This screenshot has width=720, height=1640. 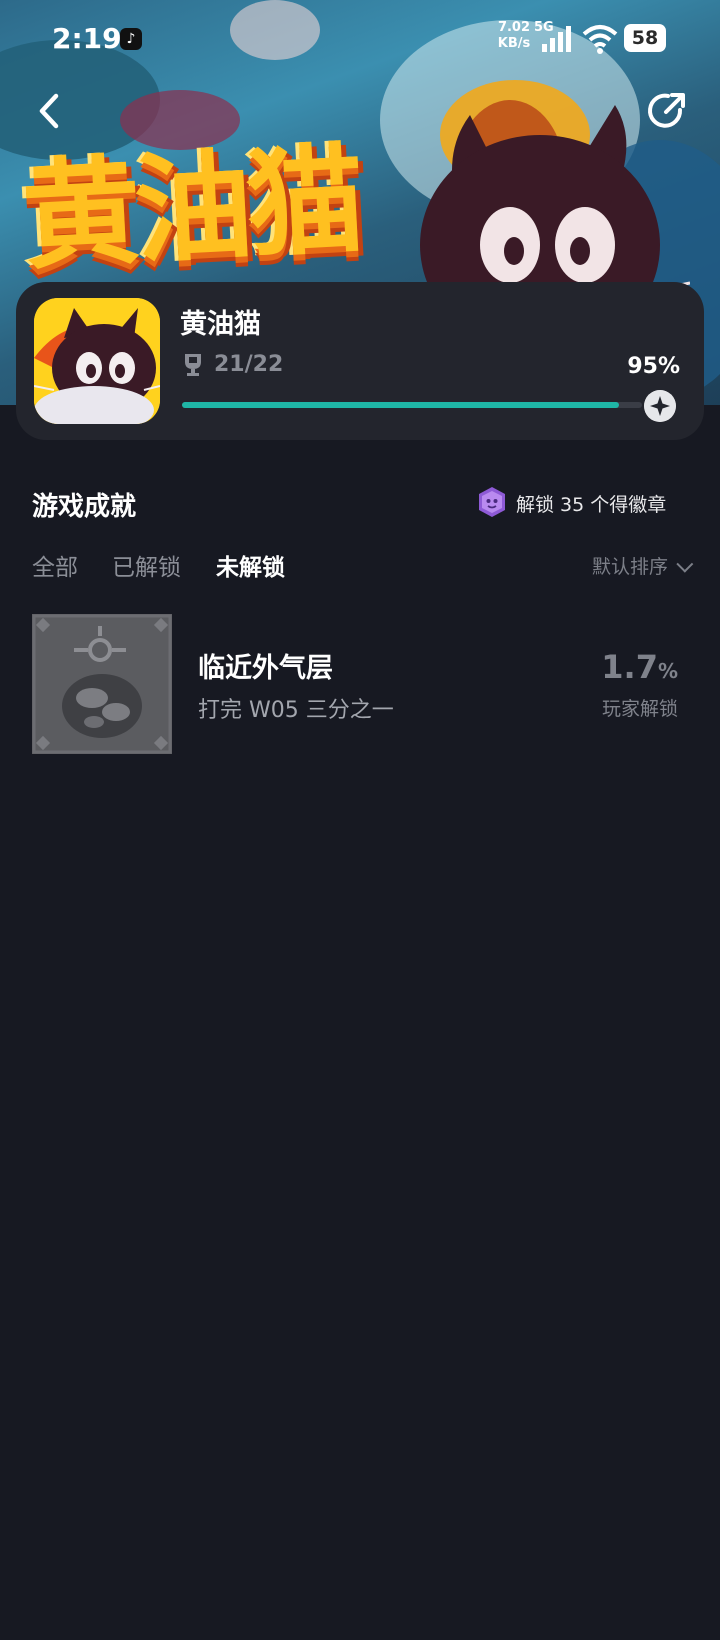 I want to click on network-speed-value: 7.02, so click(x=514, y=27).